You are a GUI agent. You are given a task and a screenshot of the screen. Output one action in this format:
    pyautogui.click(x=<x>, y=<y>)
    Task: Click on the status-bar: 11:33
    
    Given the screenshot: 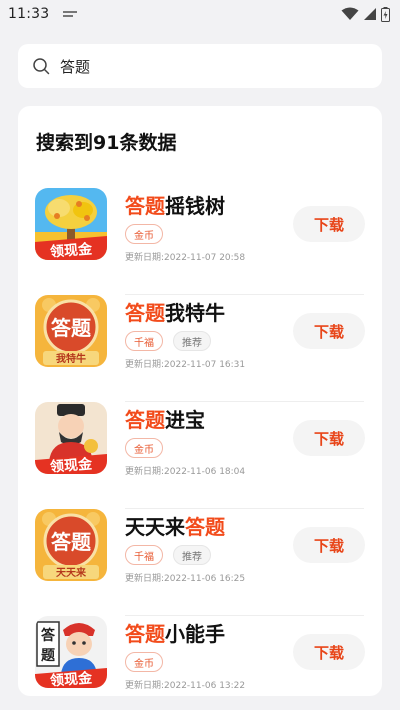 What is the action you would take?
    pyautogui.click(x=200, y=14)
    